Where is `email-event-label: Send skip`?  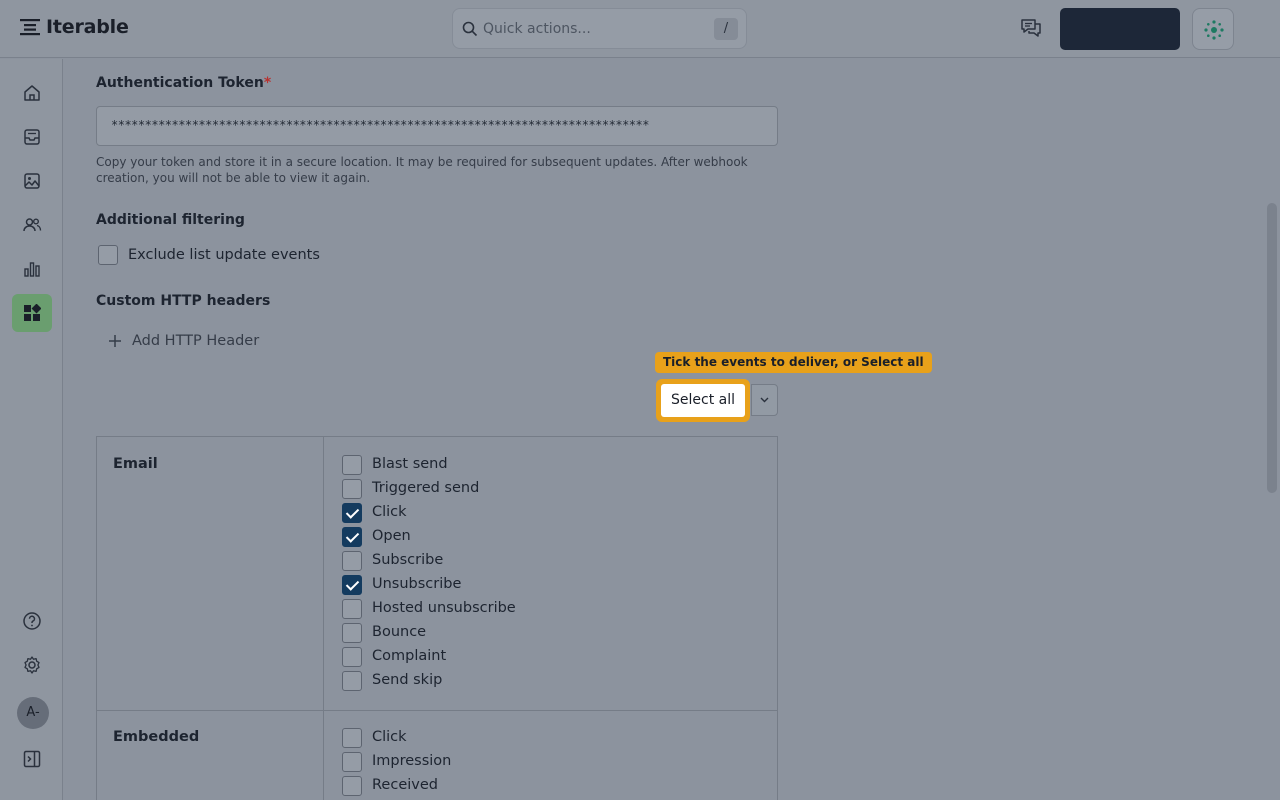 email-event-label: Send skip is located at coordinates (407, 680).